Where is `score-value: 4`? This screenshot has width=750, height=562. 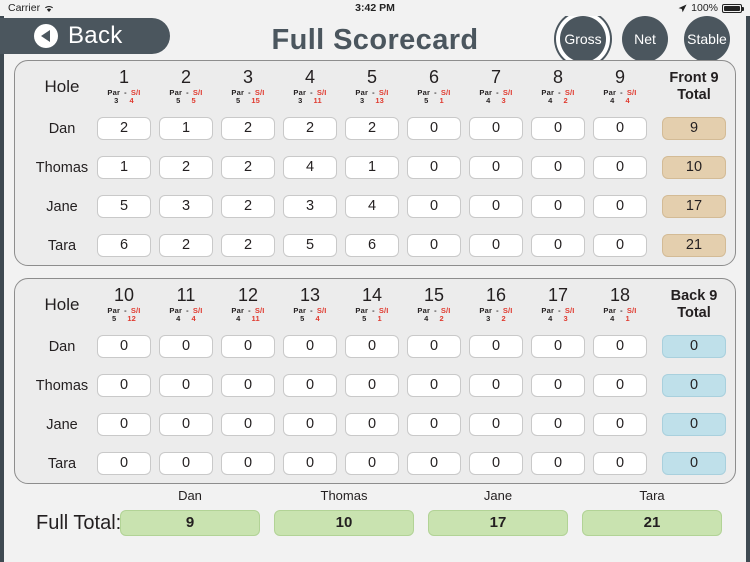
score-value: 4 is located at coordinates (310, 167).